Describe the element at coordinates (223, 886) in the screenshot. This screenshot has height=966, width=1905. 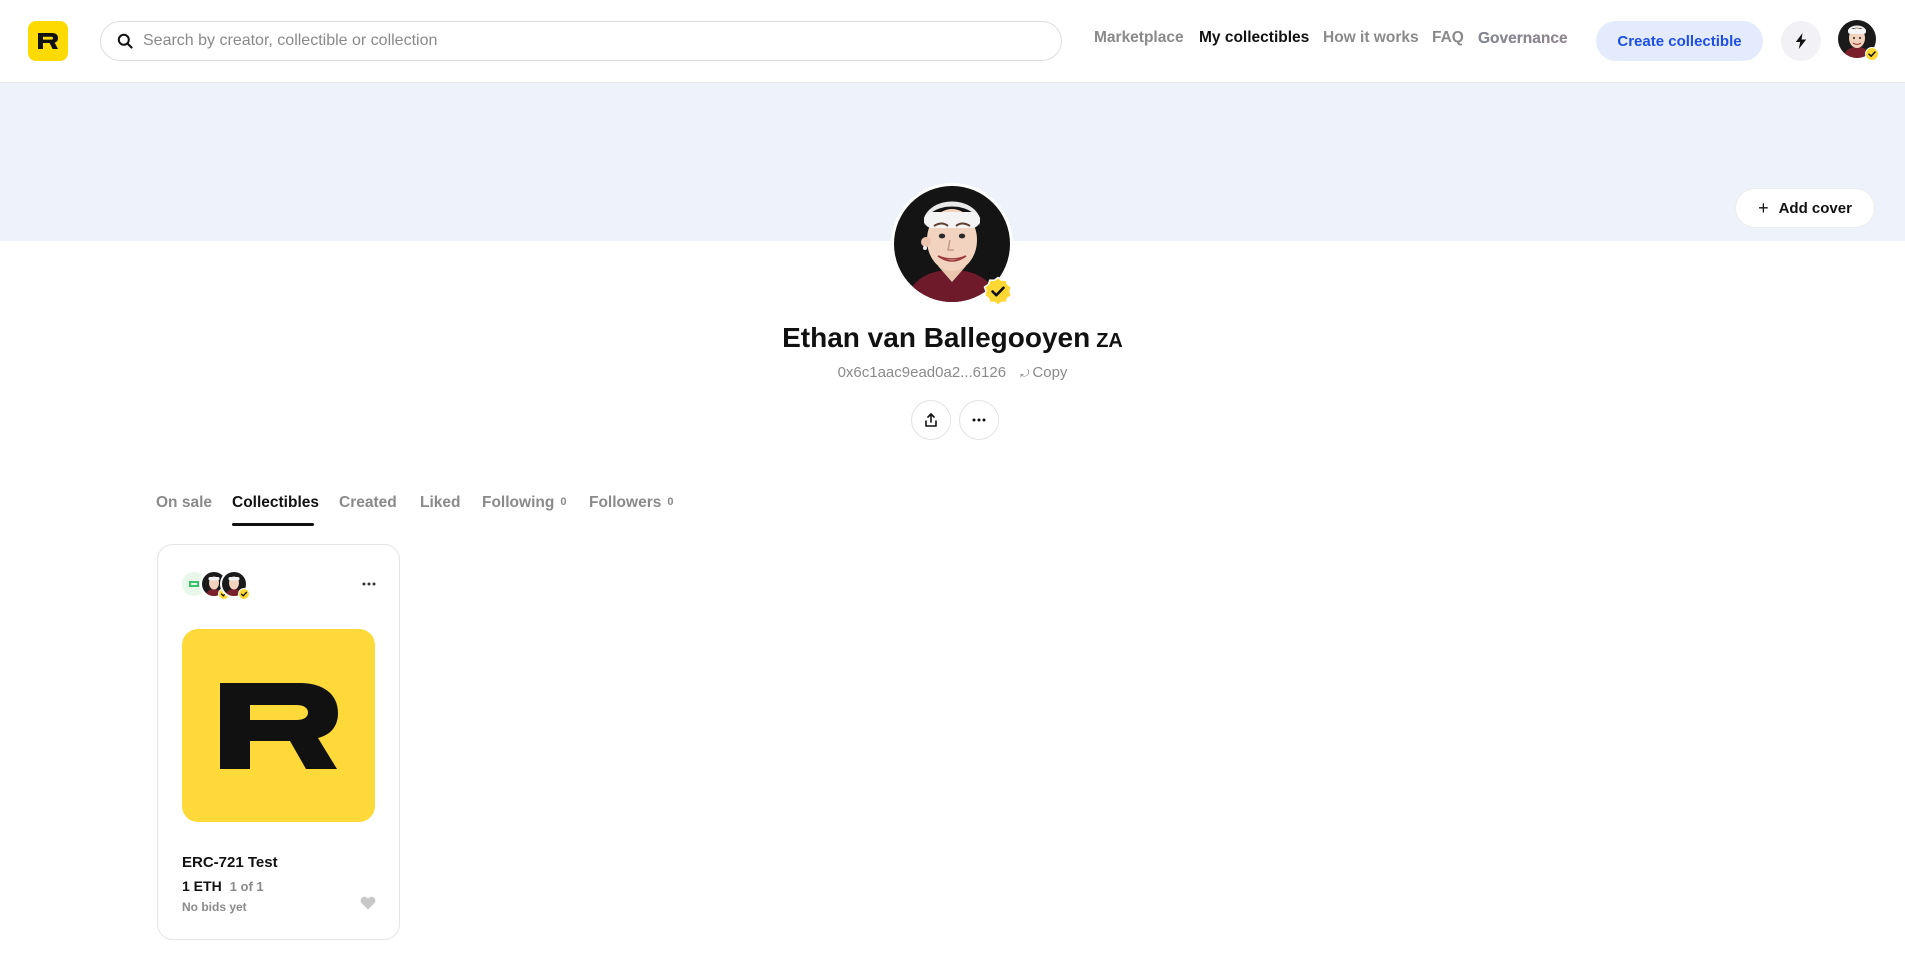
I see `collectible-price-row: 1 ETH 1 of 1` at that location.